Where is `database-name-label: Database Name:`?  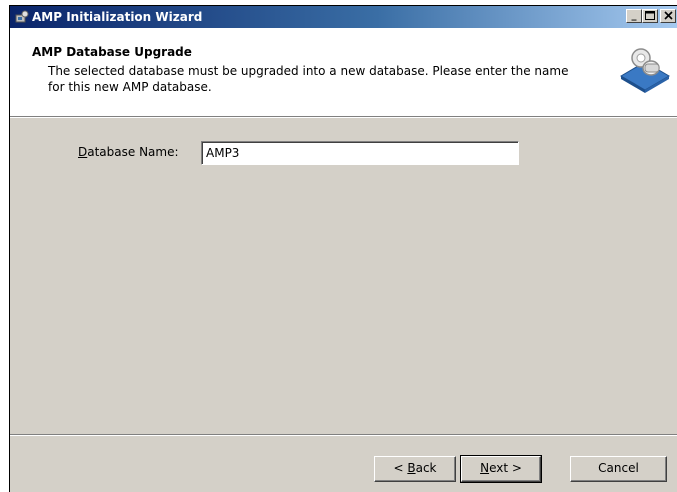 database-name-label: Database Name: is located at coordinates (128, 152).